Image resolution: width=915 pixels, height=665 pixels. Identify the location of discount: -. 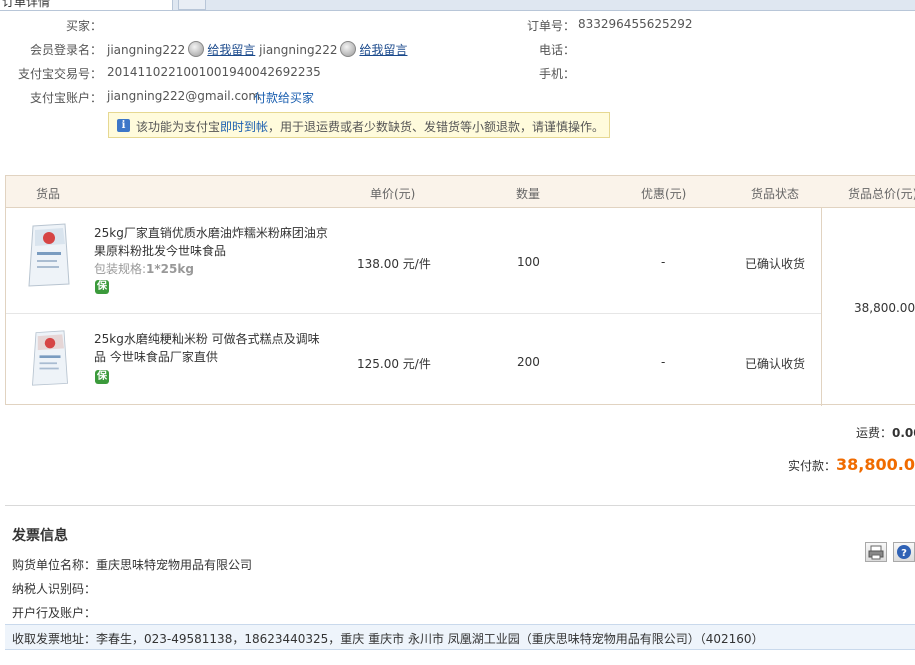
(663, 262).